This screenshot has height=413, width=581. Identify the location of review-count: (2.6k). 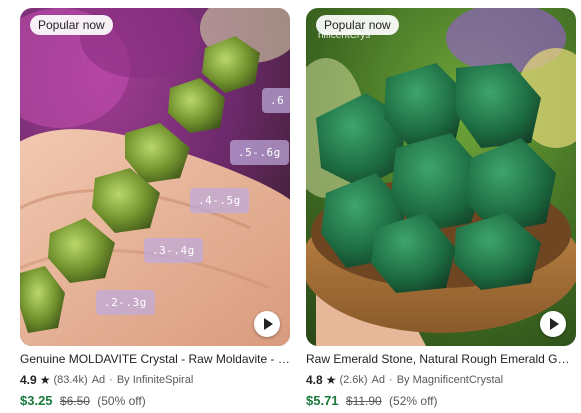
(353, 380).